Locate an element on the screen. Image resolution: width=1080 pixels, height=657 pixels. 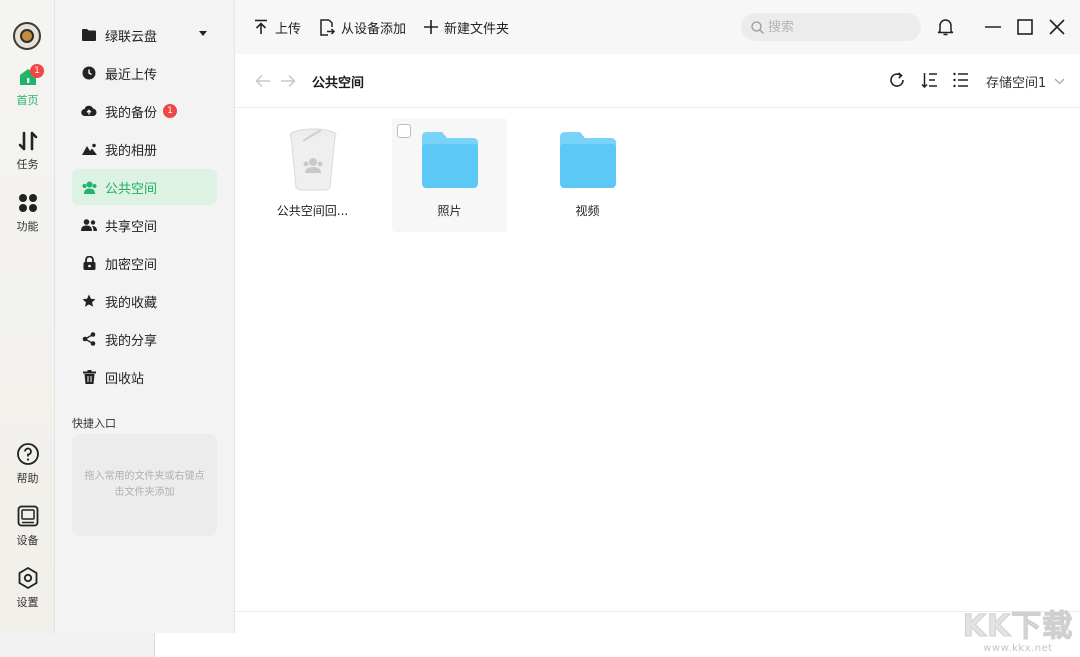
sidebar-item-recycle-bin: 回收站 is located at coordinates (144, 377).